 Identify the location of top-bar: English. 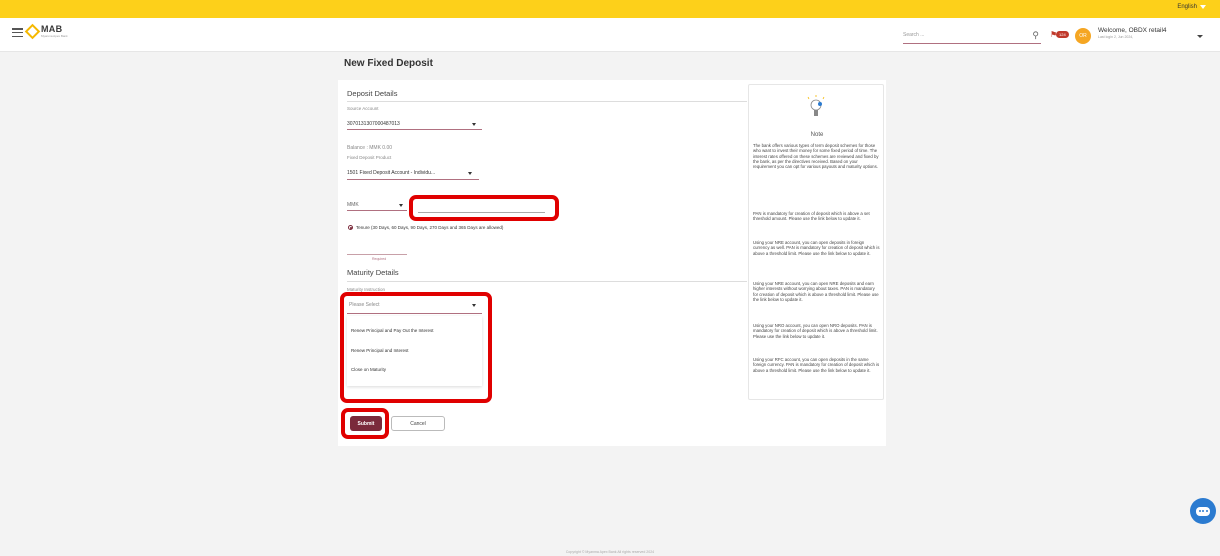
(610, 9).